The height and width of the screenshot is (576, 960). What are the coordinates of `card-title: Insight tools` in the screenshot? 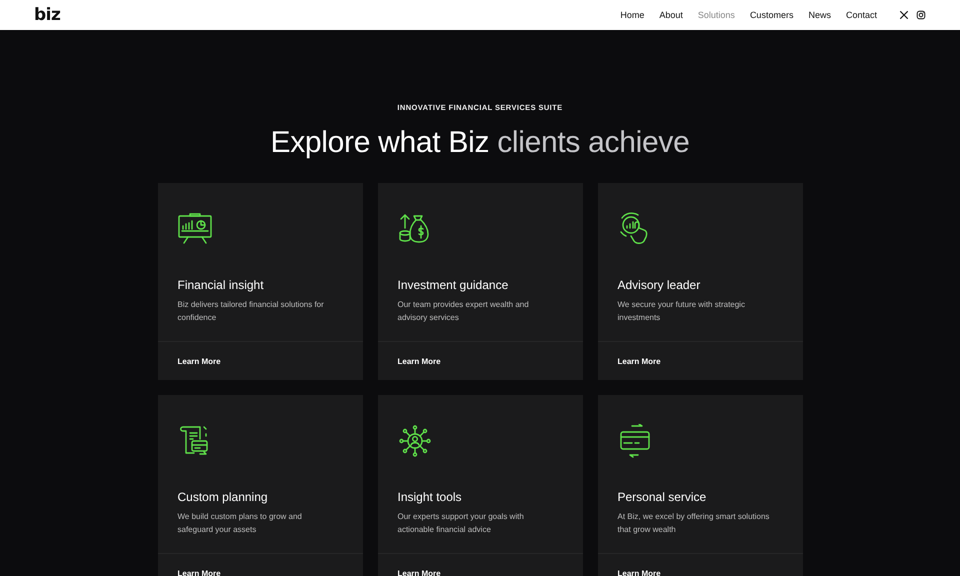 It's located at (430, 497).